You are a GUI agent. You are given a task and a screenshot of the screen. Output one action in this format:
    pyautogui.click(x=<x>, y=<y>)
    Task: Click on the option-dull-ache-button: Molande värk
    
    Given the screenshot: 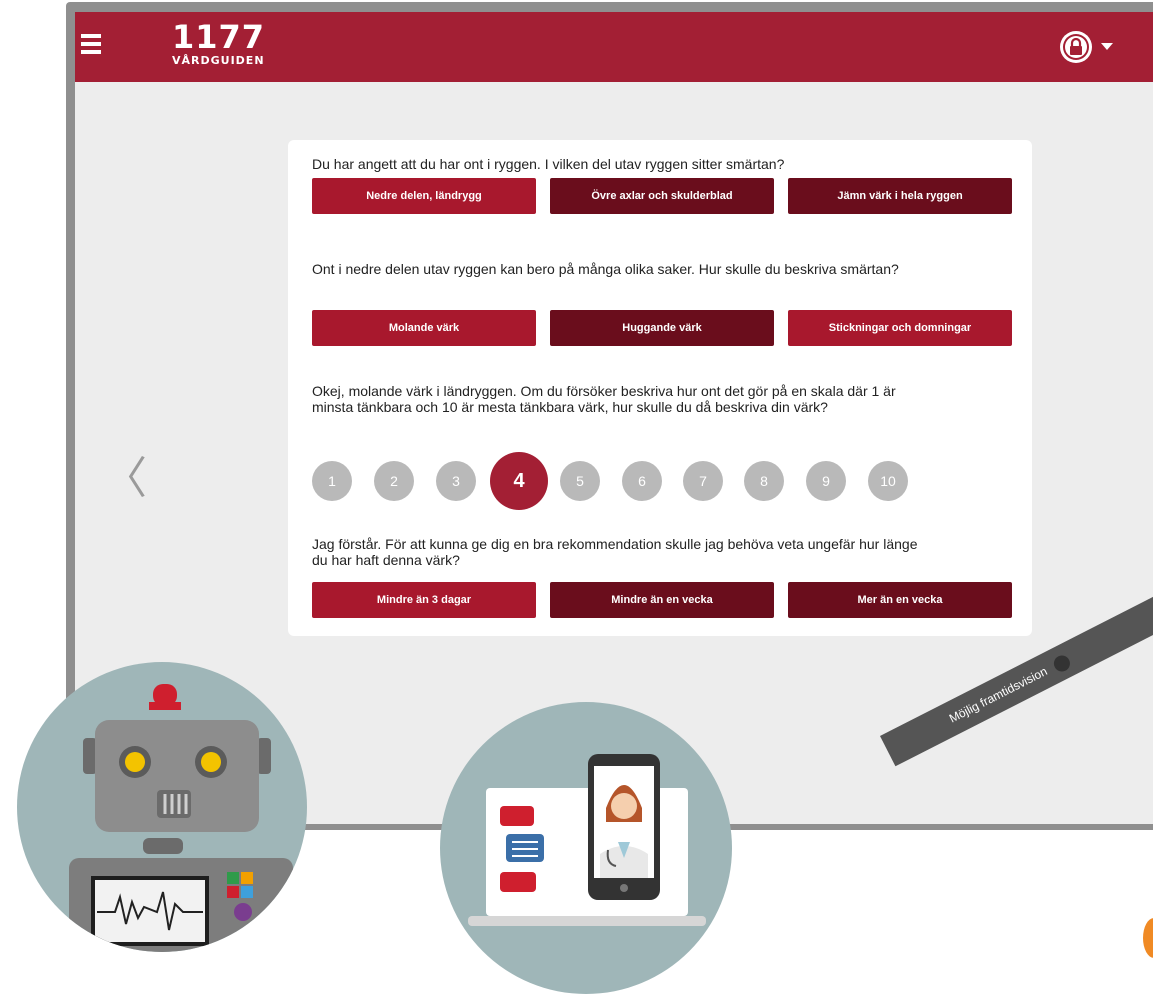 What is the action you would take?
    pyautogui.click(x=424, y=328)
    